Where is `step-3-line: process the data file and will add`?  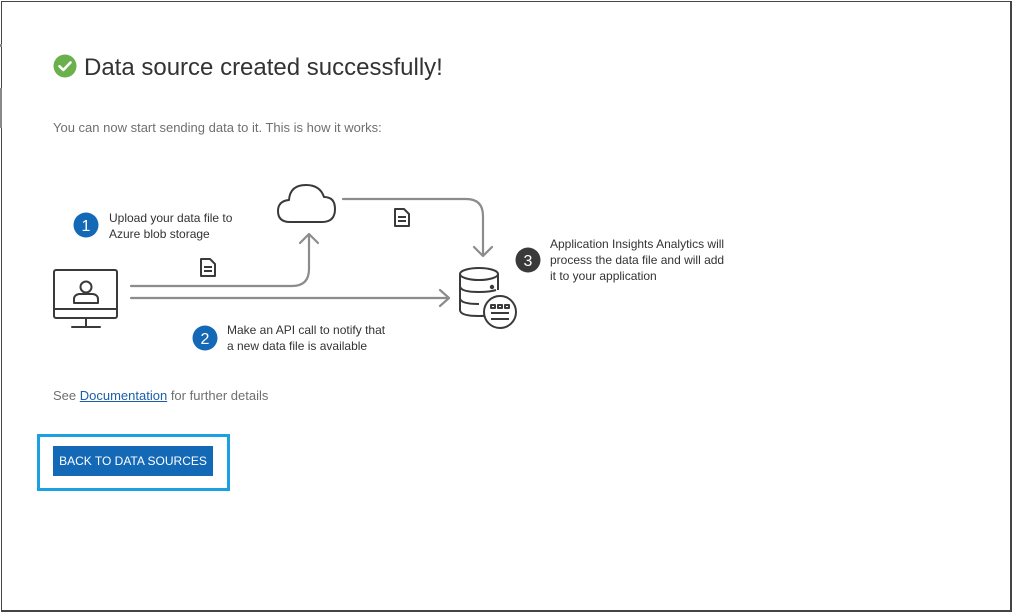 step-3-line: process the data file and will add is located at coordinates (637, 260).